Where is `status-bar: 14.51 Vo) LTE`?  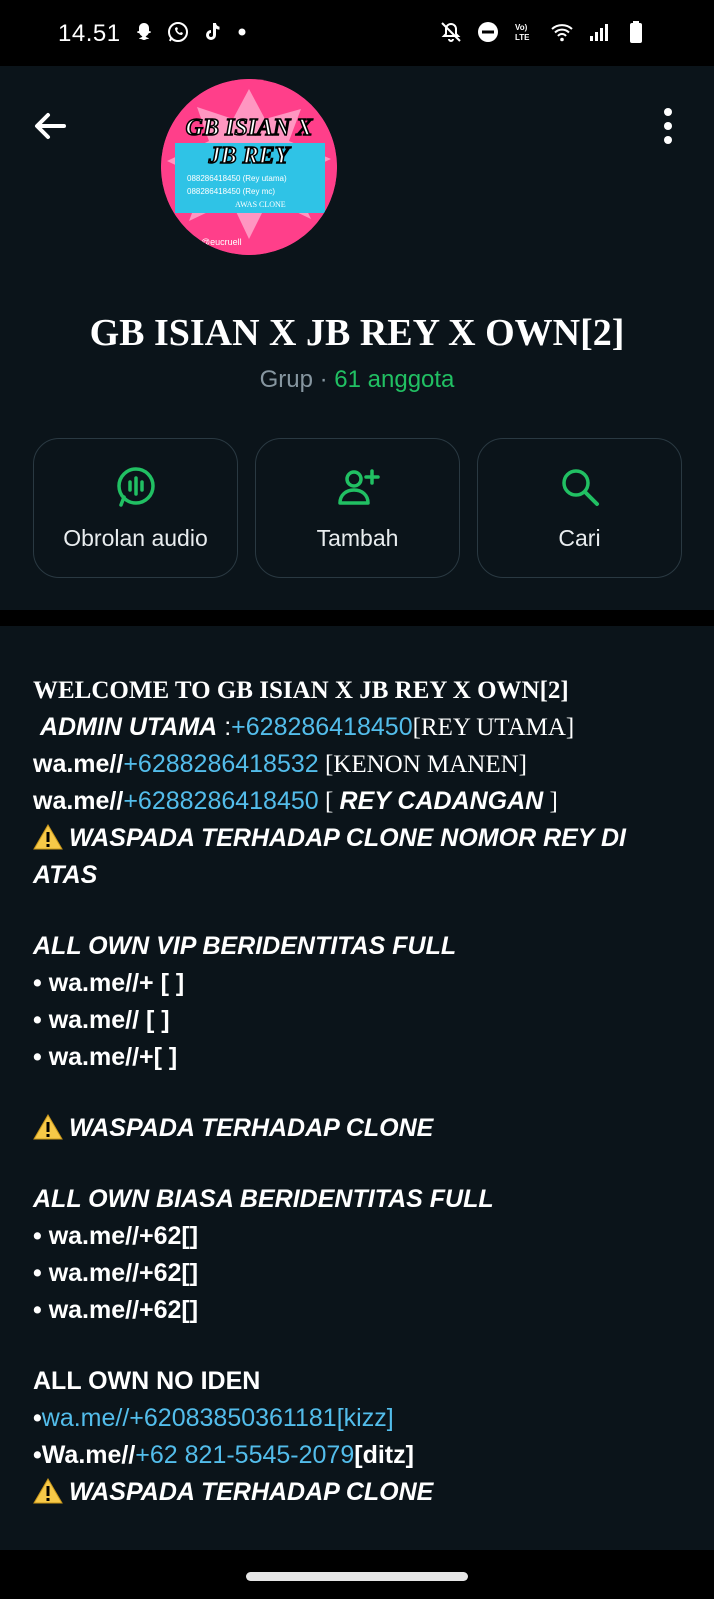 status-bar: 14.51 Vo) LTE is located at coordinates (357, 33).